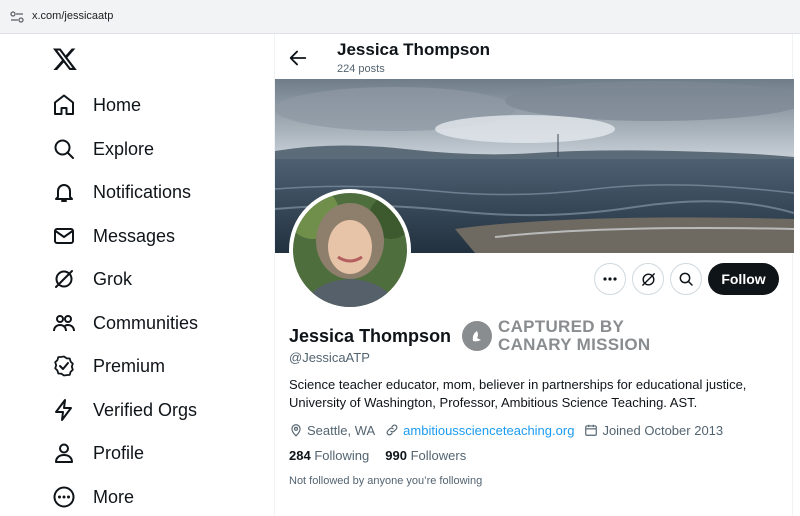 This screenshot has height=516, width=800. What do you see at coordinates (400, 17) in the screenshot?
I see `browser-address-bar: x.com/jessicaatp` at bounding box center [400, 17].